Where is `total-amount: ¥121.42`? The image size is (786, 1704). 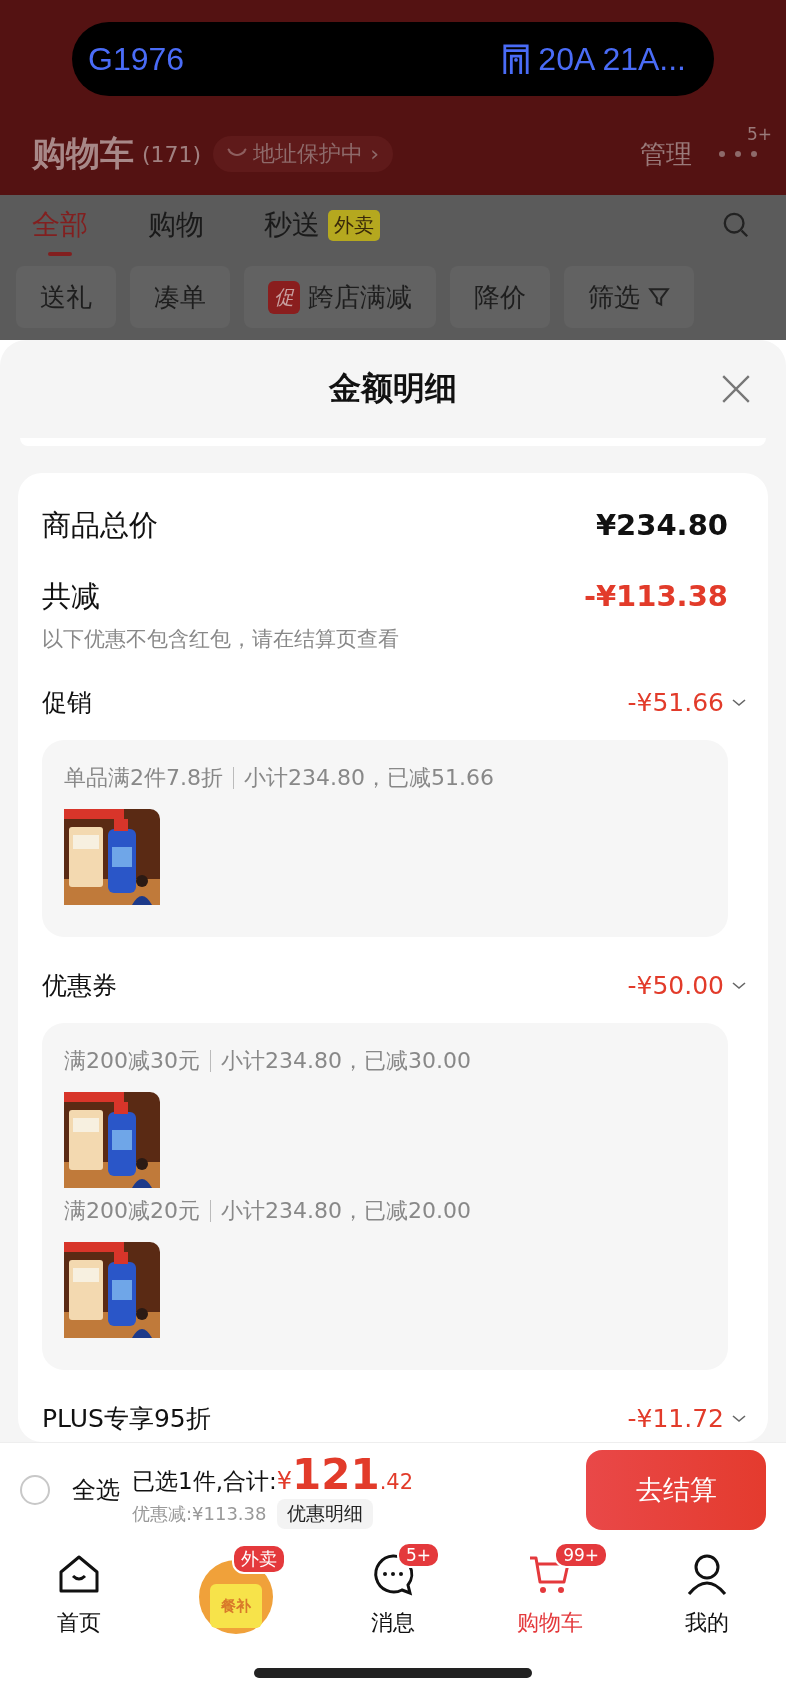 total-amount: ¥121.42 is located at coordinates (345, 1474).